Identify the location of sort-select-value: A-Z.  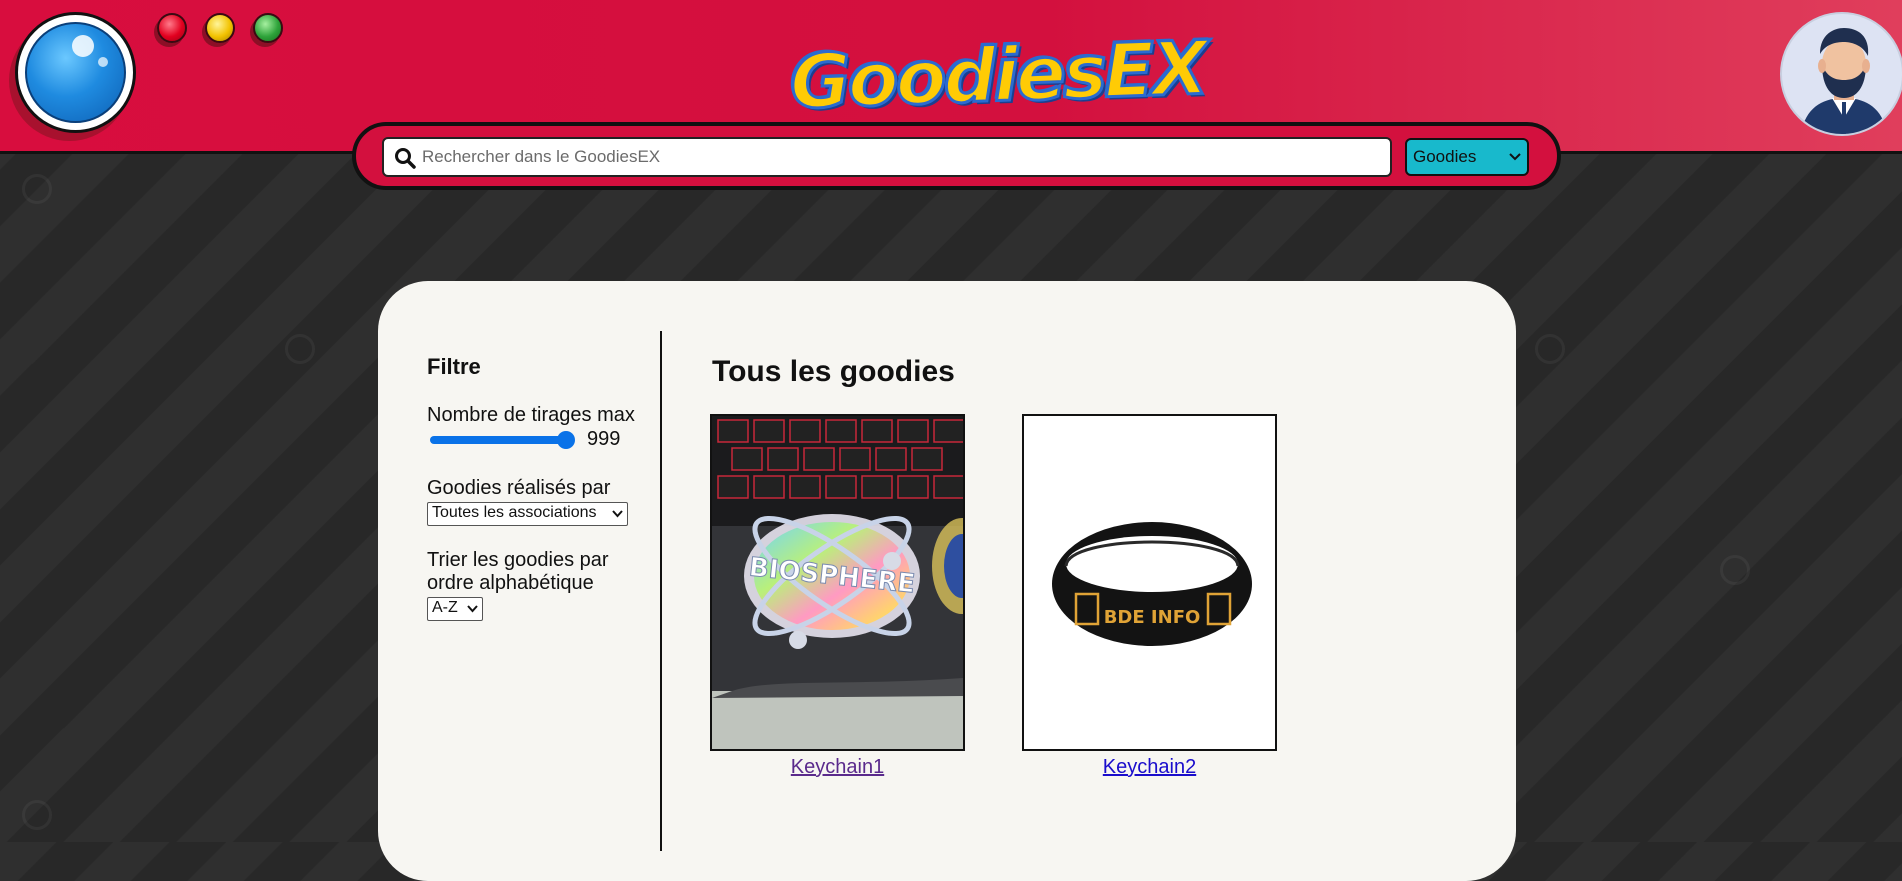
(445, 607).